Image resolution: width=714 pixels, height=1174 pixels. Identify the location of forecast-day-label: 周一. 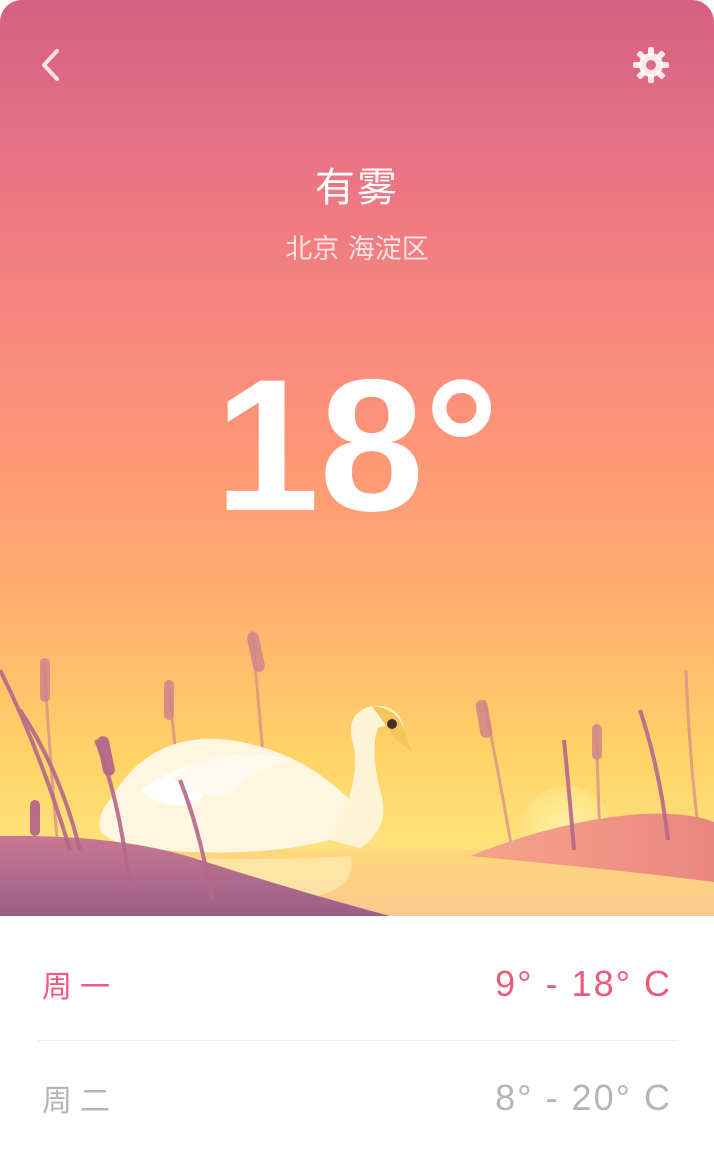
(80, 987).